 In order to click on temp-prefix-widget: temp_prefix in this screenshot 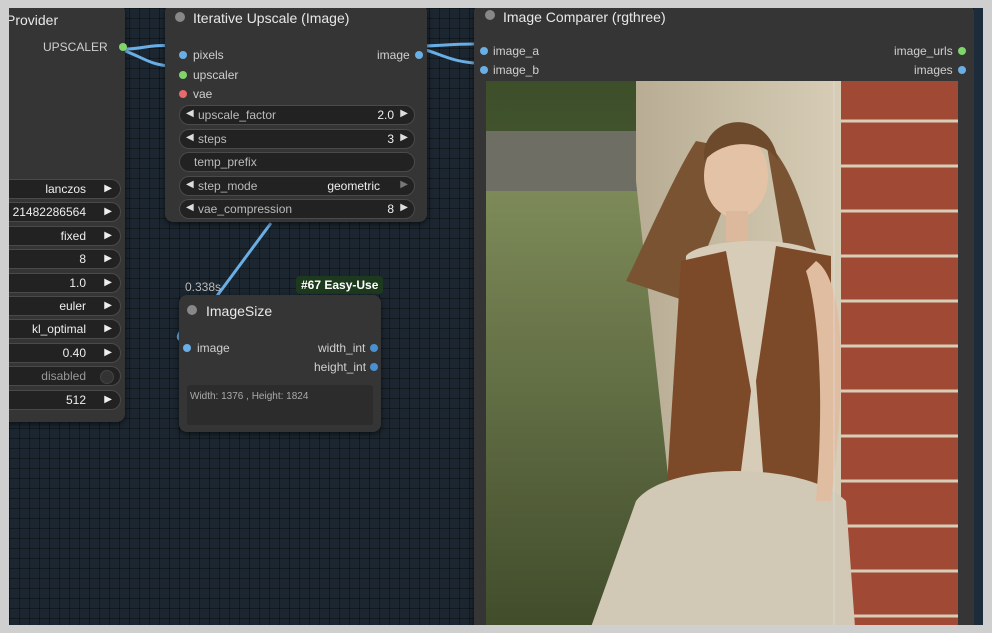, I will do `click(297, 162)`.